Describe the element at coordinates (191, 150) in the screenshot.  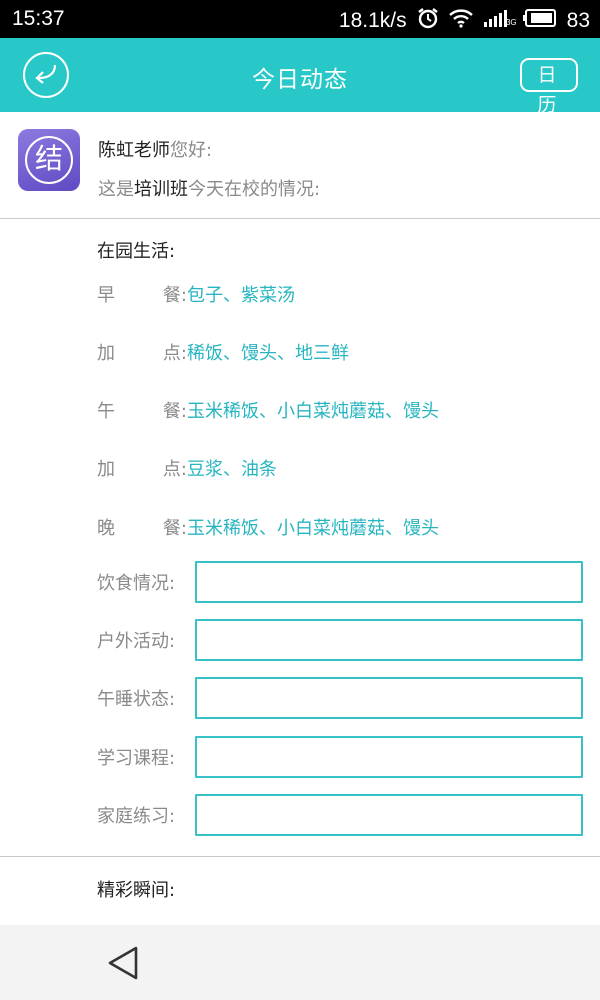
I see `hello-text: 您好:` at that location.